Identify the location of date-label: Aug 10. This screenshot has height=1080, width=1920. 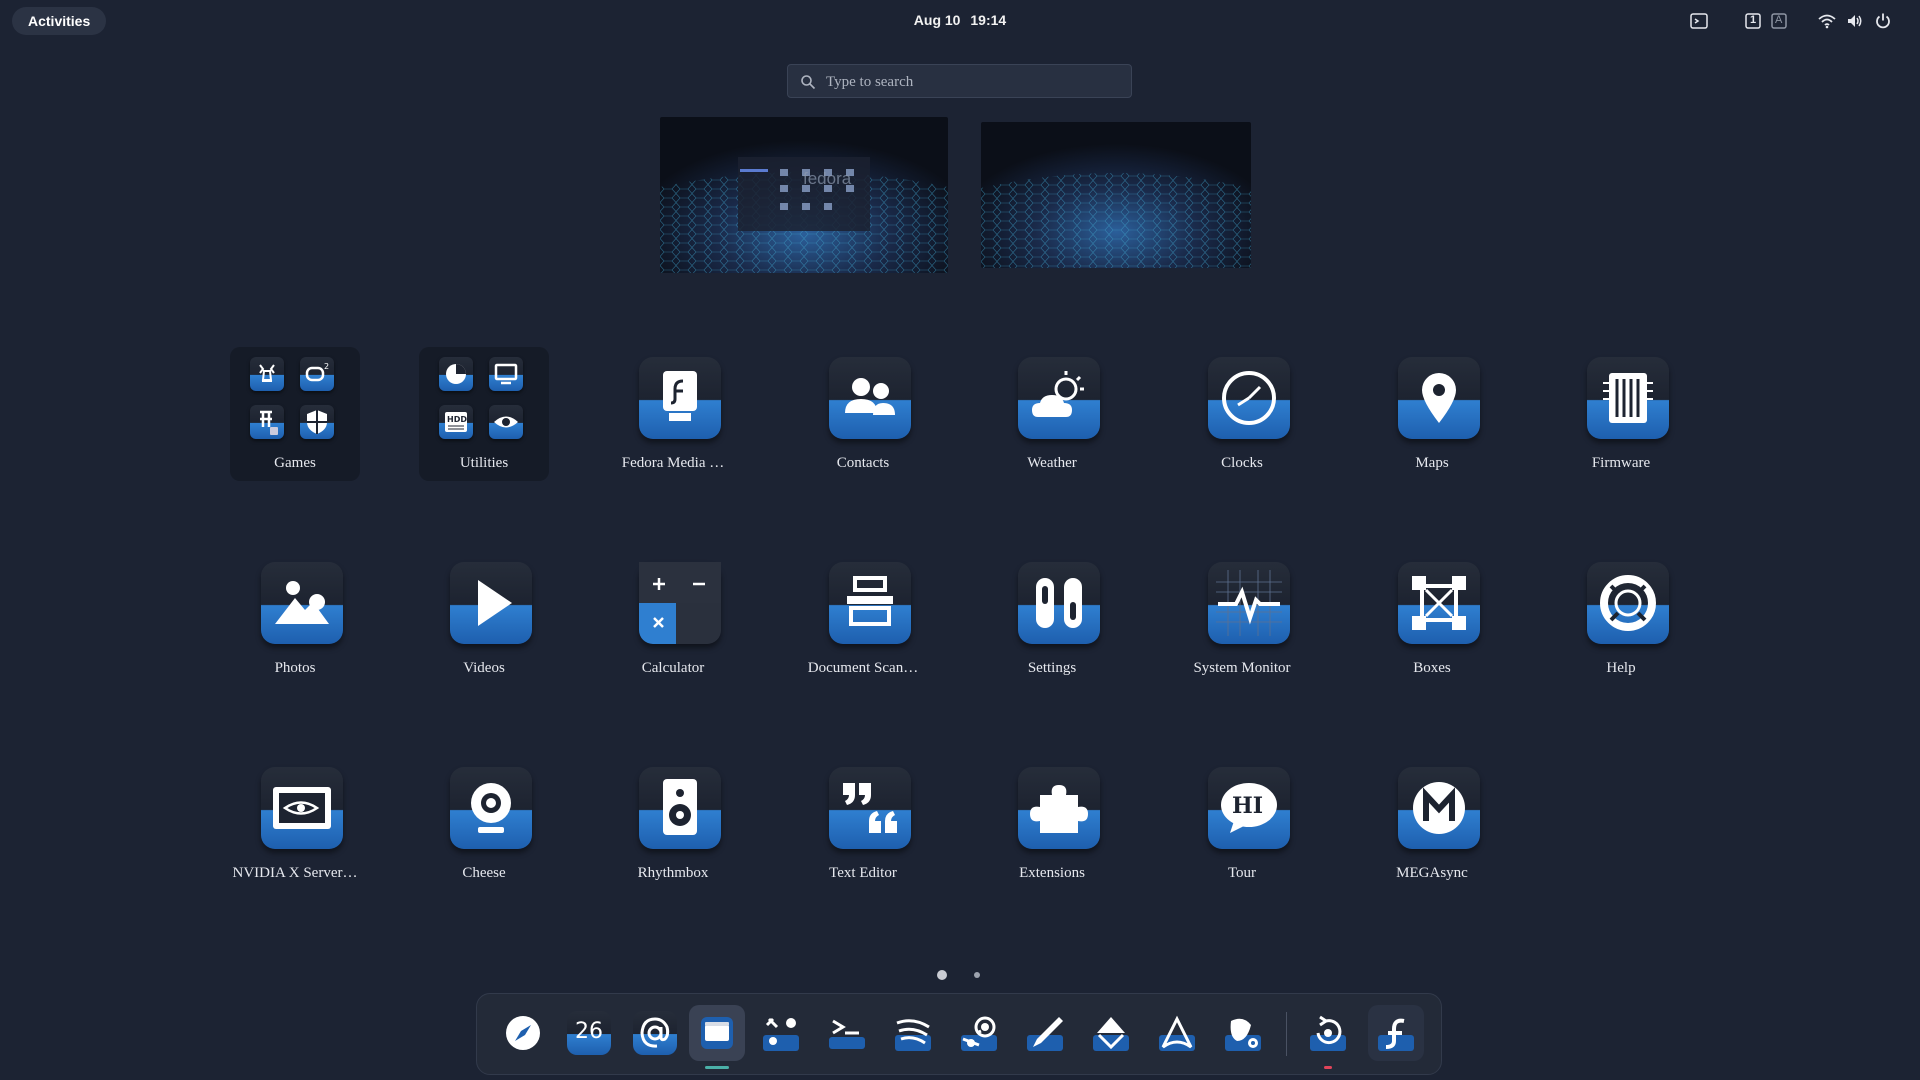
(937, 20).